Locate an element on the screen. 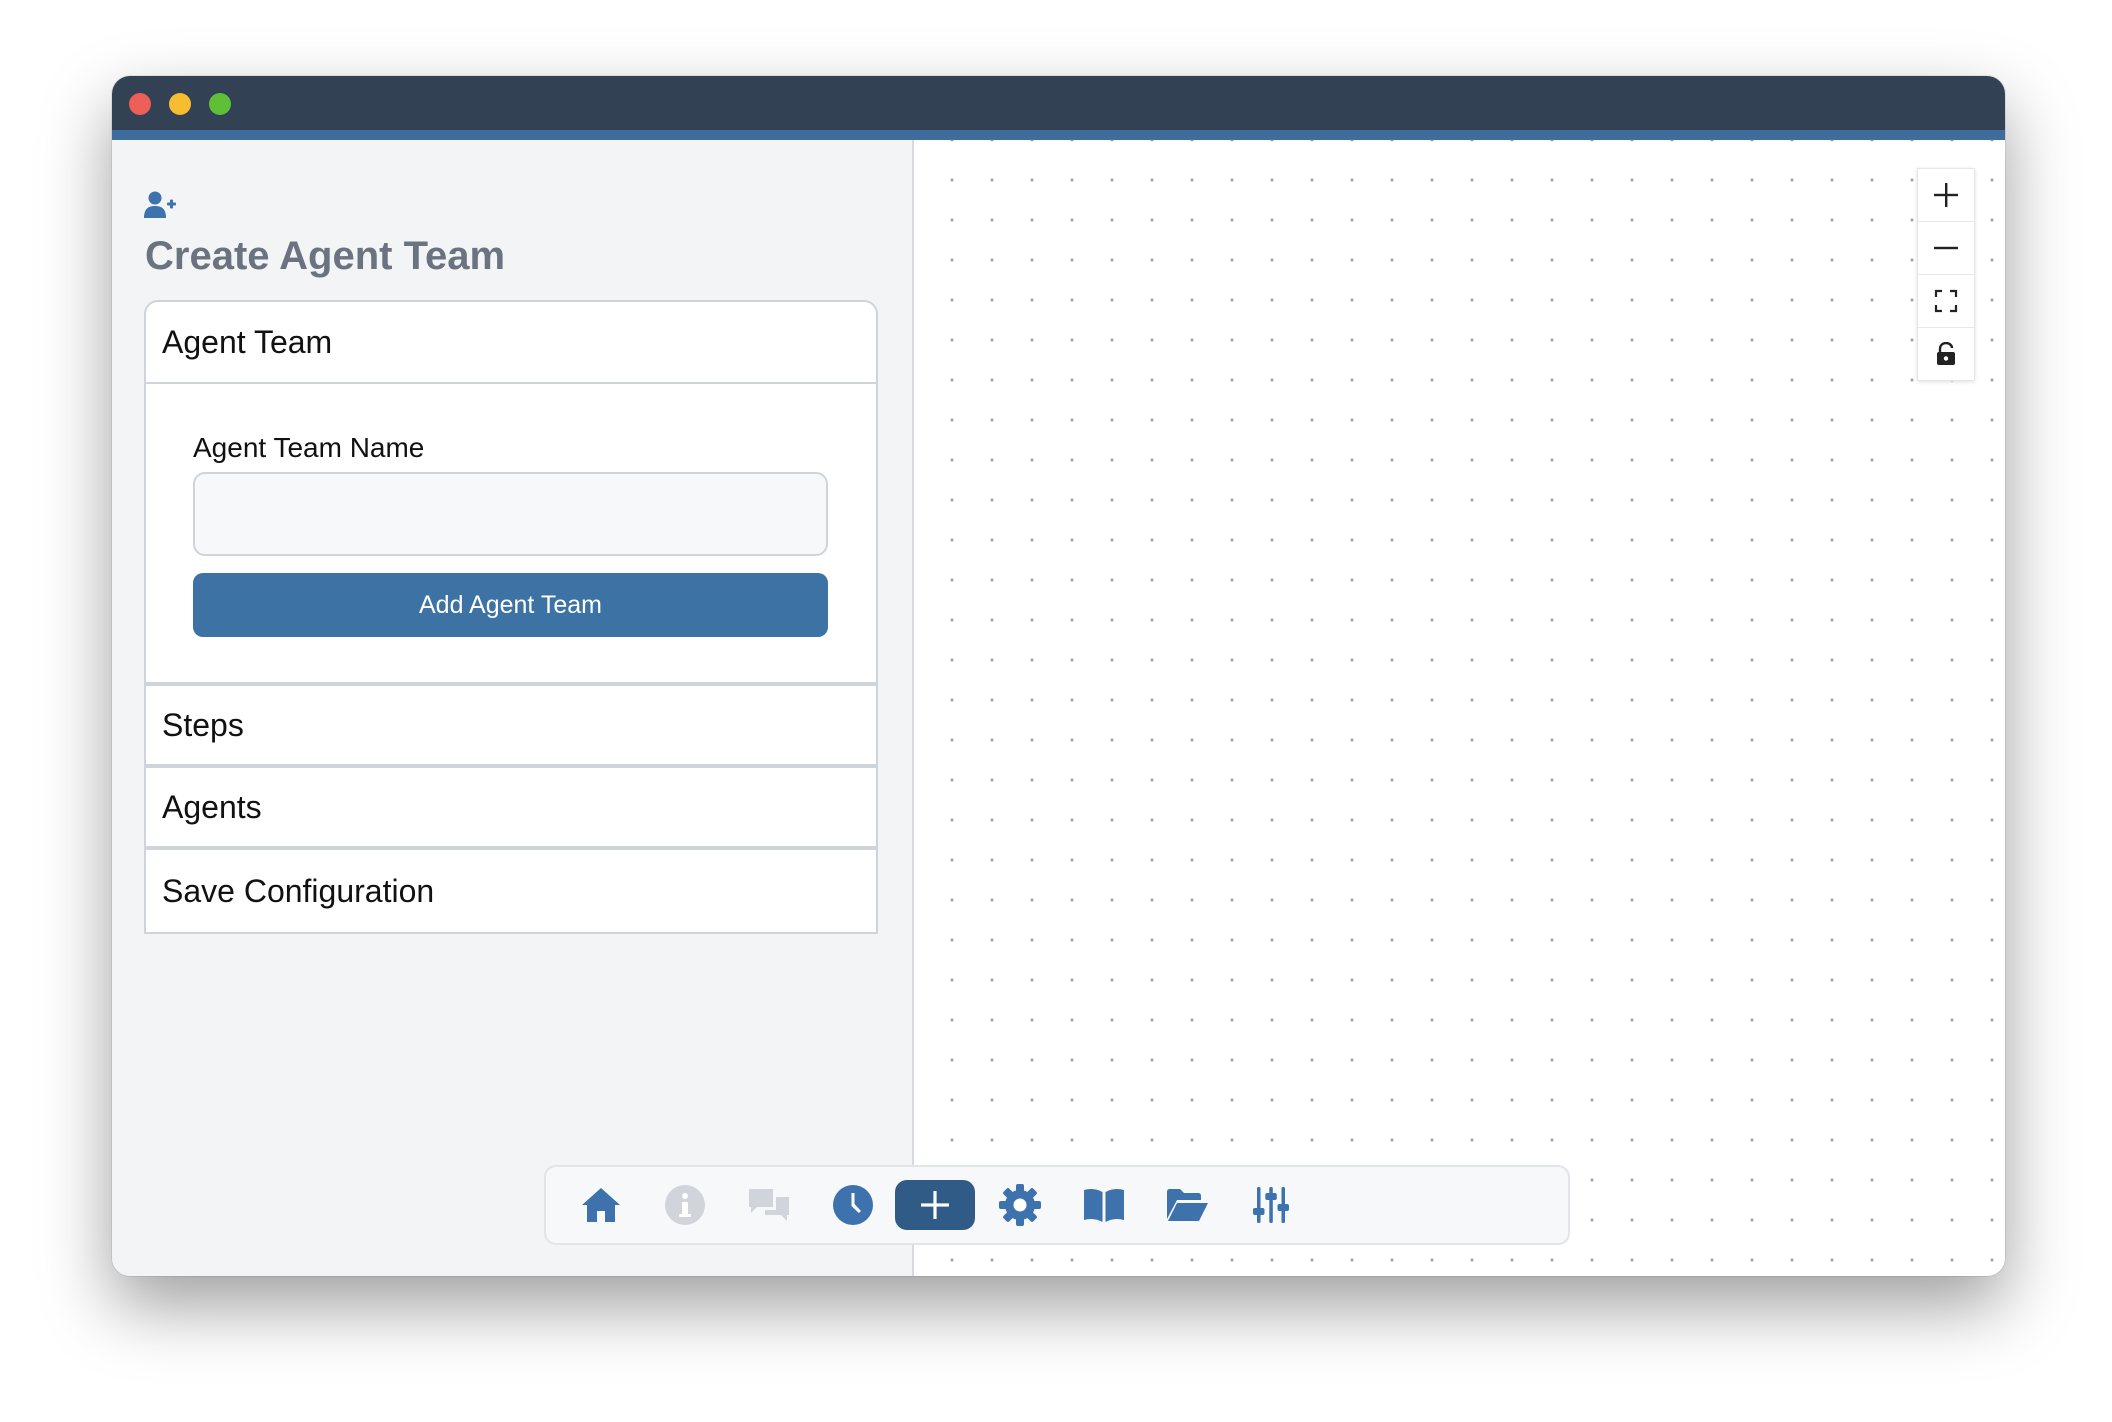 The width and height of the screenshot is (2112, 1422). agent-team-name-input is located at coordinates (510, 514).